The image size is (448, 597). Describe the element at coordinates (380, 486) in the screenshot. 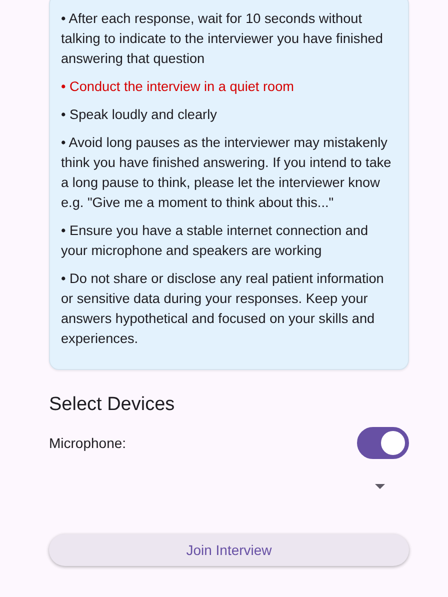

I see `dropdown-caret-icon` at that location.